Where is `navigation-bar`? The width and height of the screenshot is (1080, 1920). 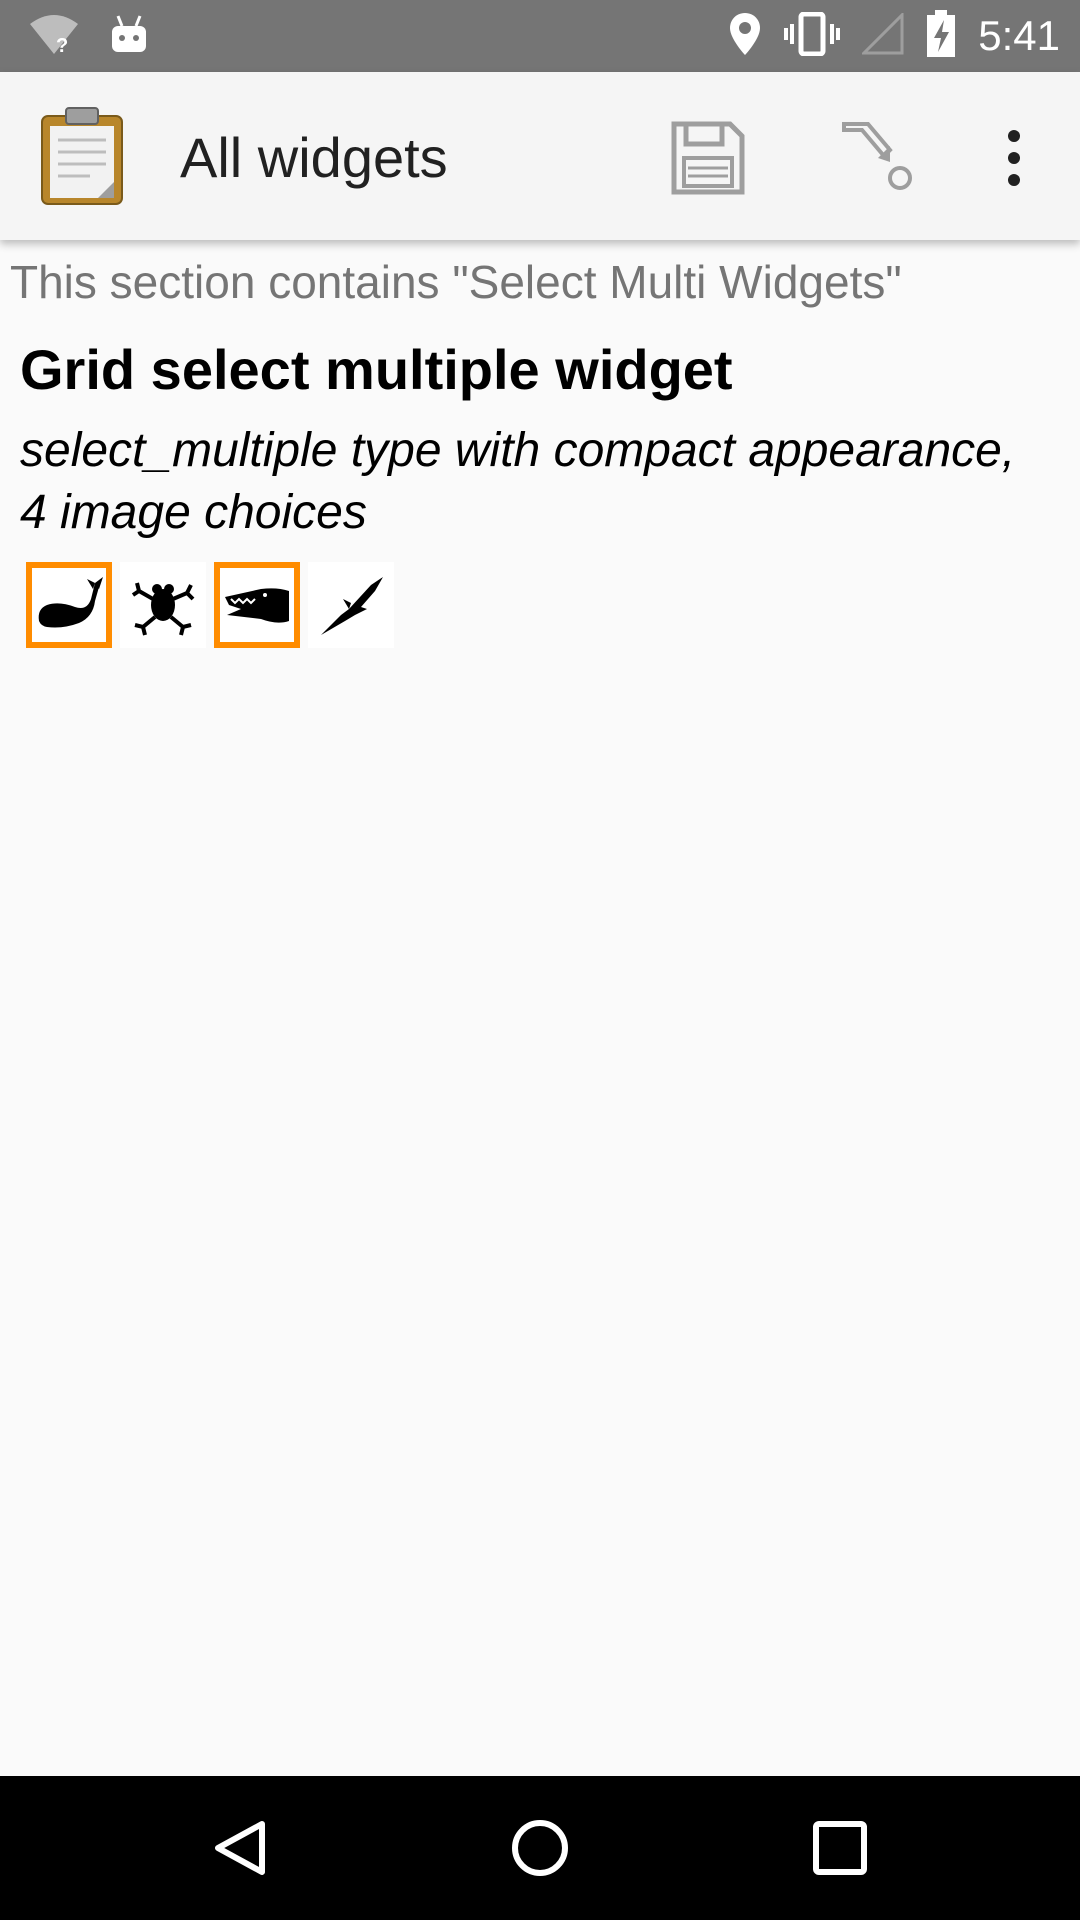
navigation-bar is located at coordinates (540, 1848).